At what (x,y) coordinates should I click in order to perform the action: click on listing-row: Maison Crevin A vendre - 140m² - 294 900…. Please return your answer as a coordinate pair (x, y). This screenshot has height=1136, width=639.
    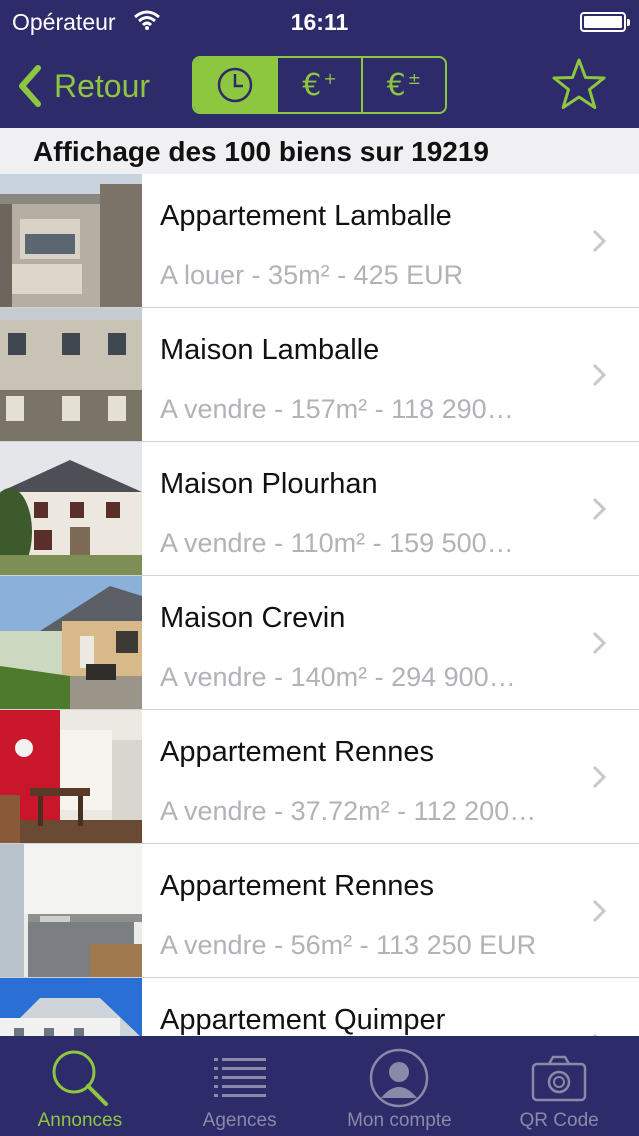
    Looking at the image, I should click on (319, 643).